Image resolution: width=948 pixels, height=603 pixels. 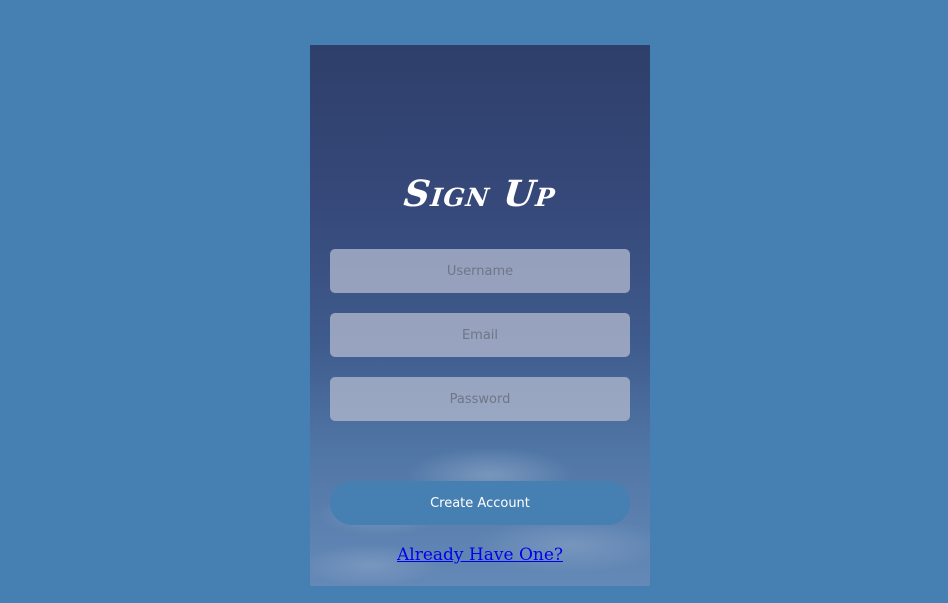 What do you see at coordinates (480, 503) in the screenshot?
I see `create-account-button: Create Account` at bounding box center [480, 503].